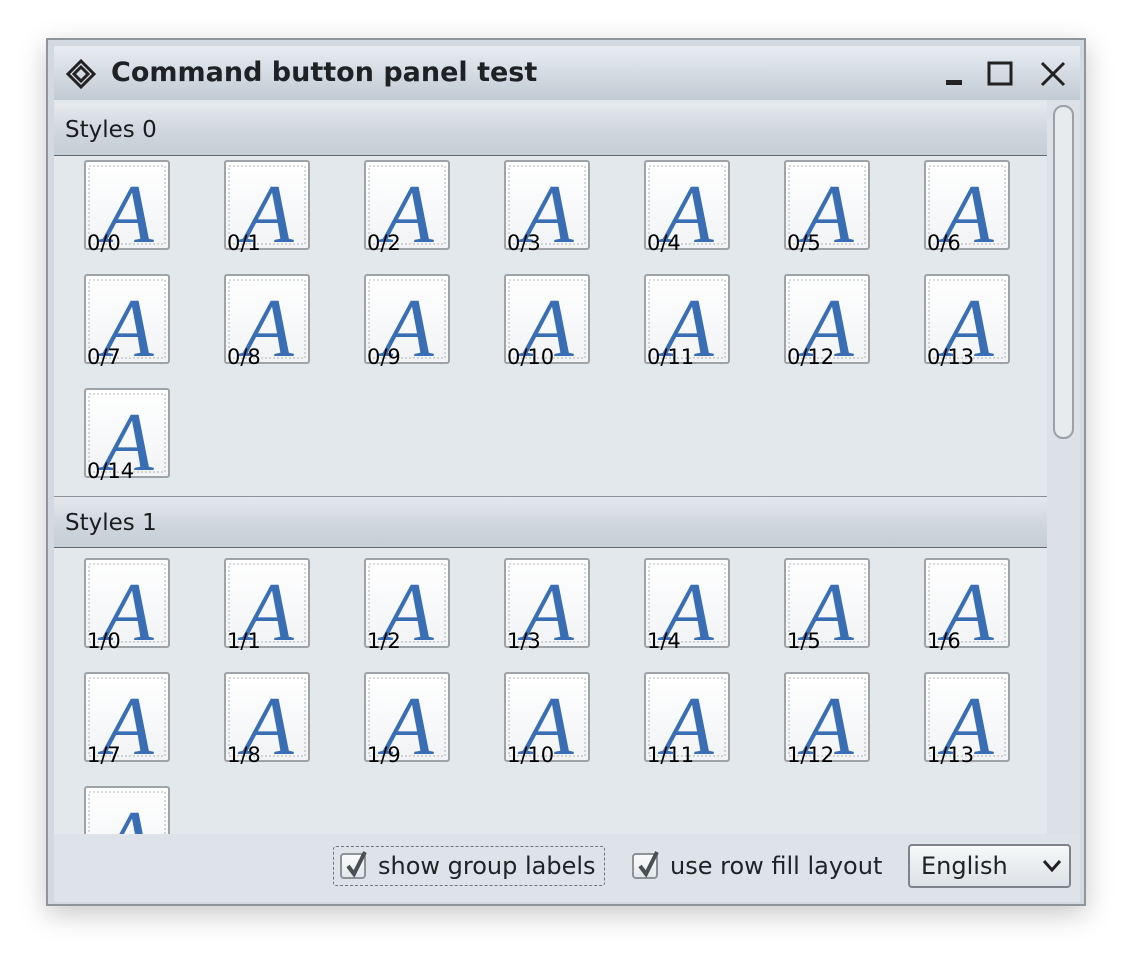 This screenshot has height=962, width=1134. Describe the element at coordinates (384, 641) in the screenshot. I see `command-button-label: 1/2` at that location.